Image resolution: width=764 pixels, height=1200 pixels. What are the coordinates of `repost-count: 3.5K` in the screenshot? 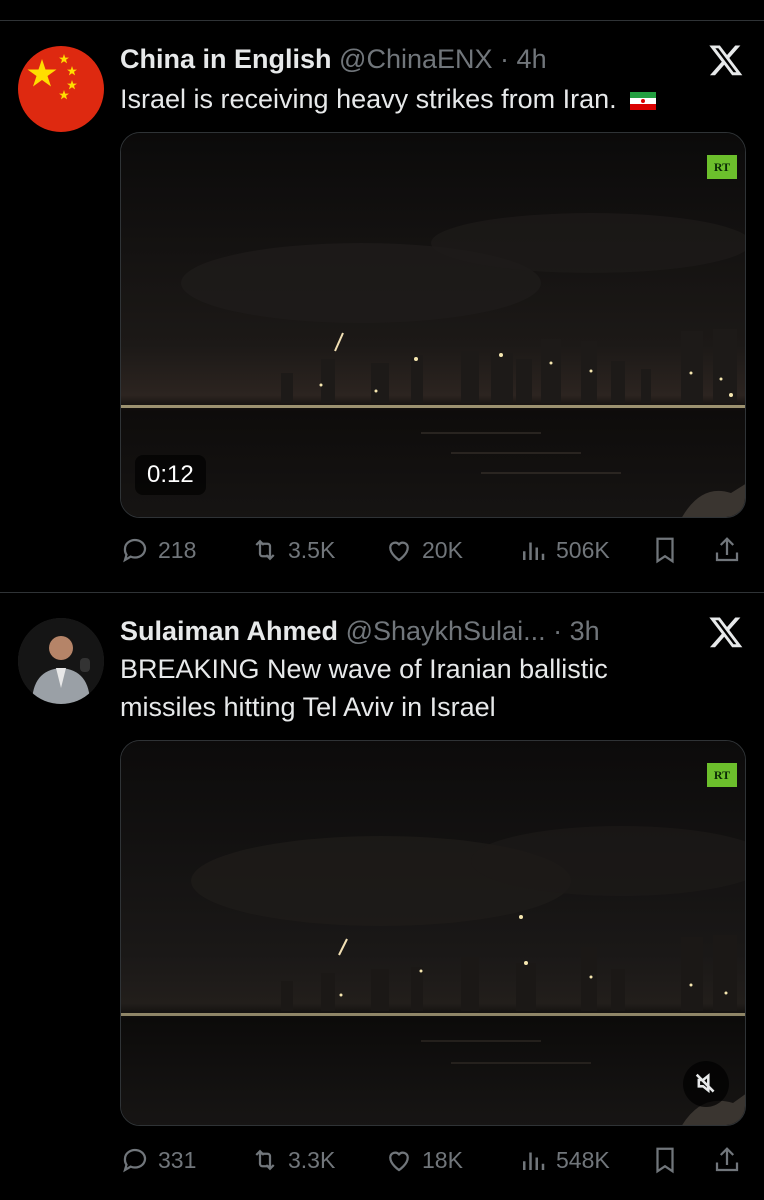 It's located at (312, 550).